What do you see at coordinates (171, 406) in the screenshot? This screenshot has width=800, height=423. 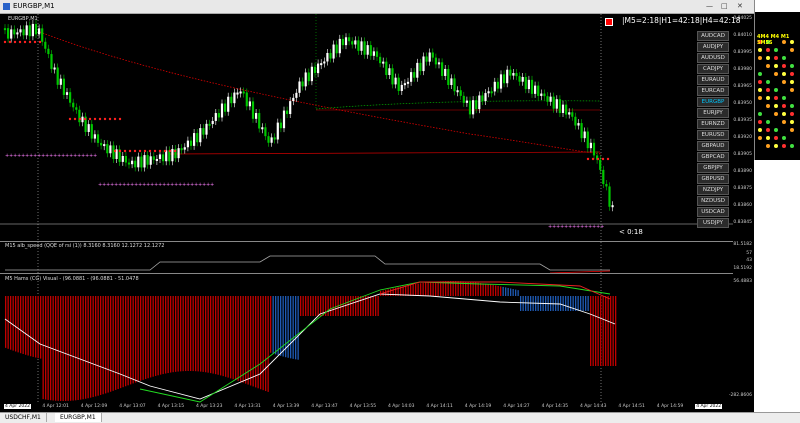 I see `time-tick: 4 Apr 13:15` at bounding box center [171, 406].